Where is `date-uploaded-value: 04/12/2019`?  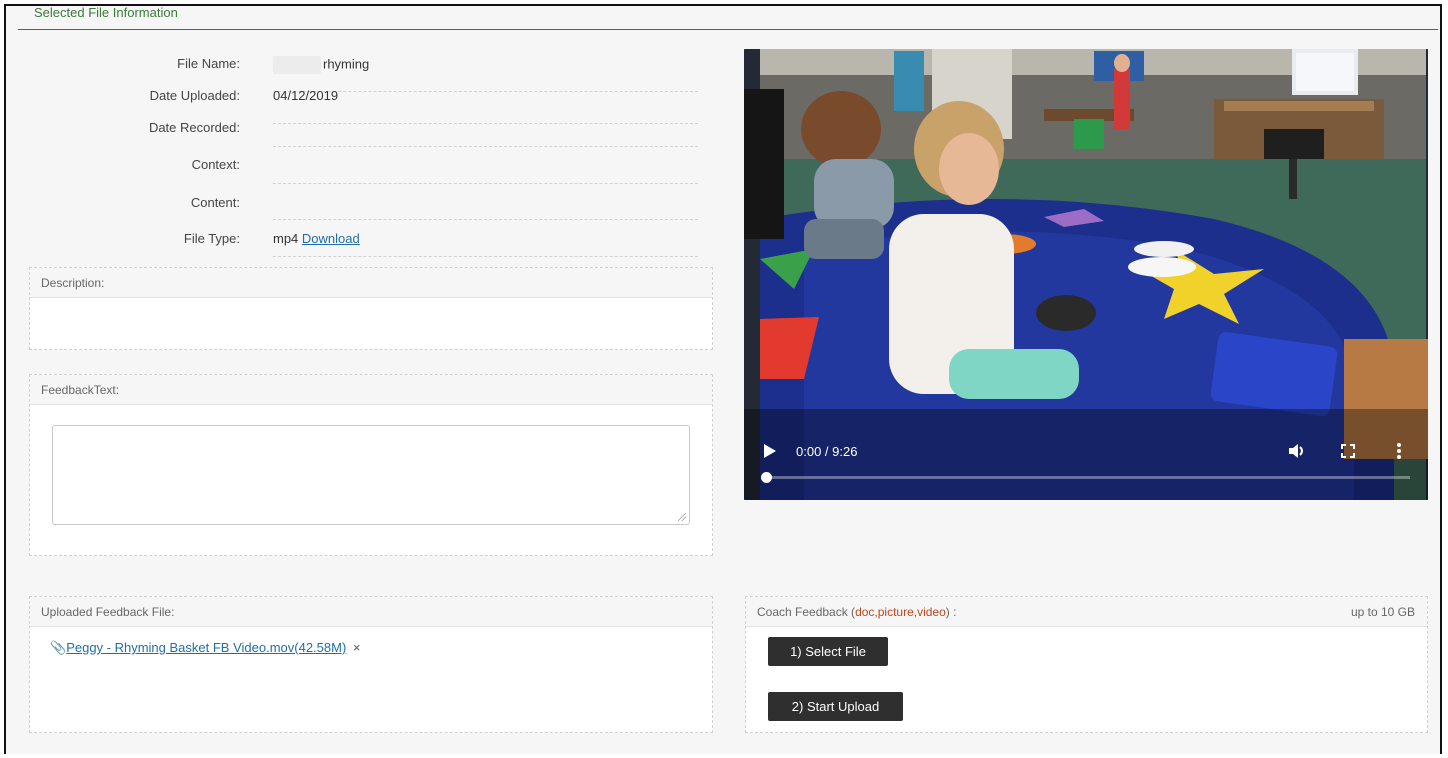 date-uploaded-value: 04/12/2019 is located at coordinates (306, 95).